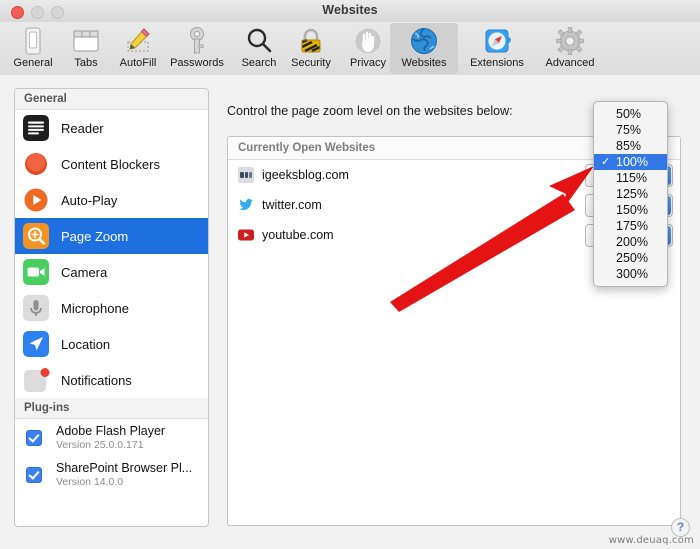 This screenshot has width=700, height=549. What do you see at coordinates (111, 344) in the screenshot?
I see `sidebar-item-location: Location` at bounding box center [111, 344].